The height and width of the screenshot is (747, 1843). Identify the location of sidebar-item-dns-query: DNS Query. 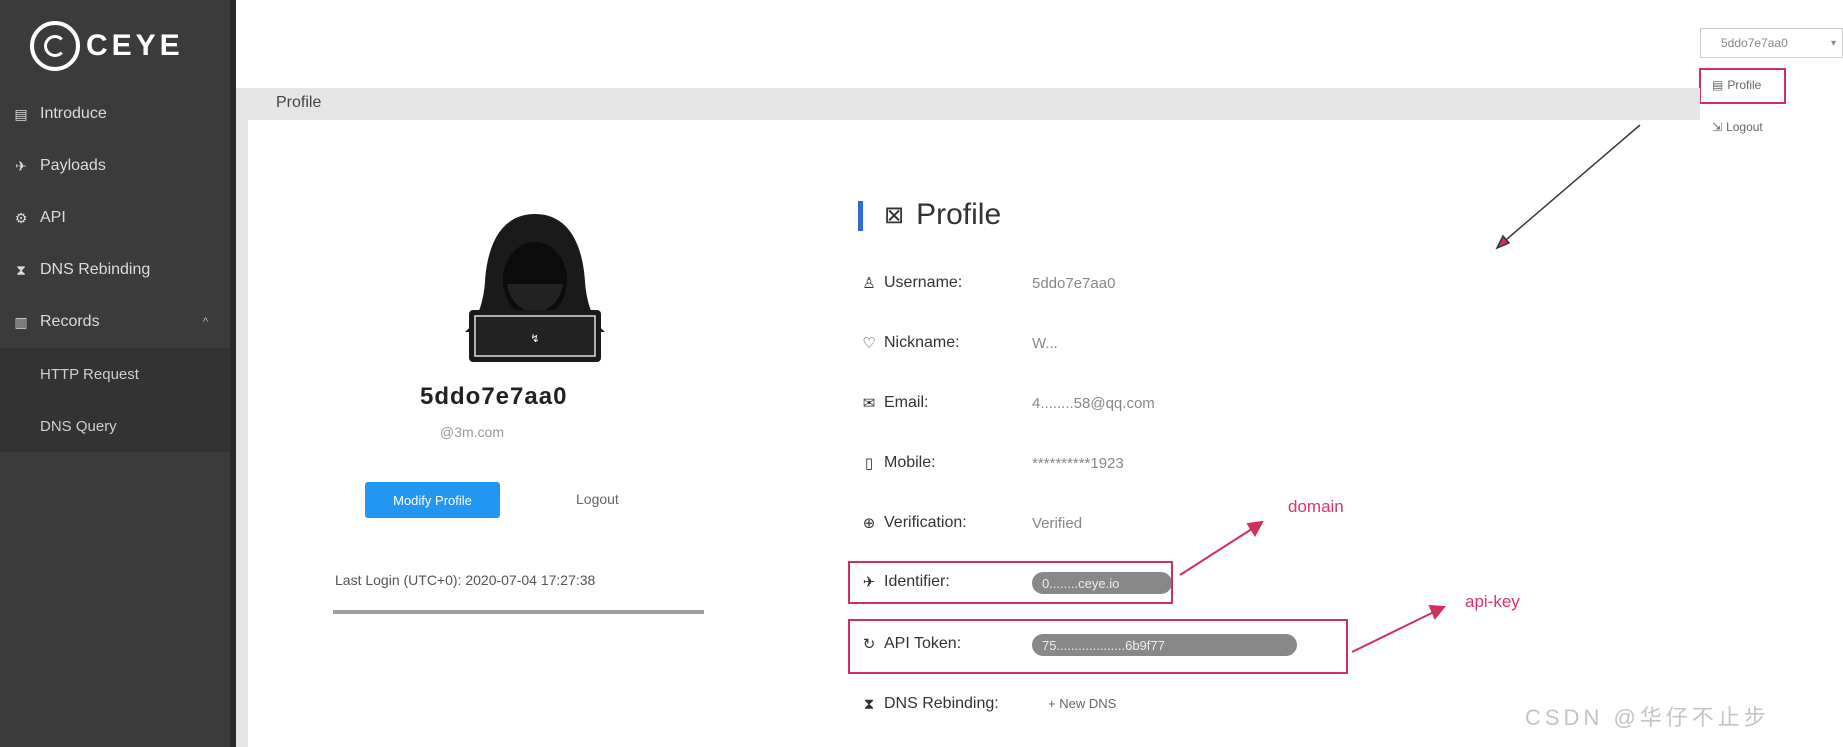
(115, 426).